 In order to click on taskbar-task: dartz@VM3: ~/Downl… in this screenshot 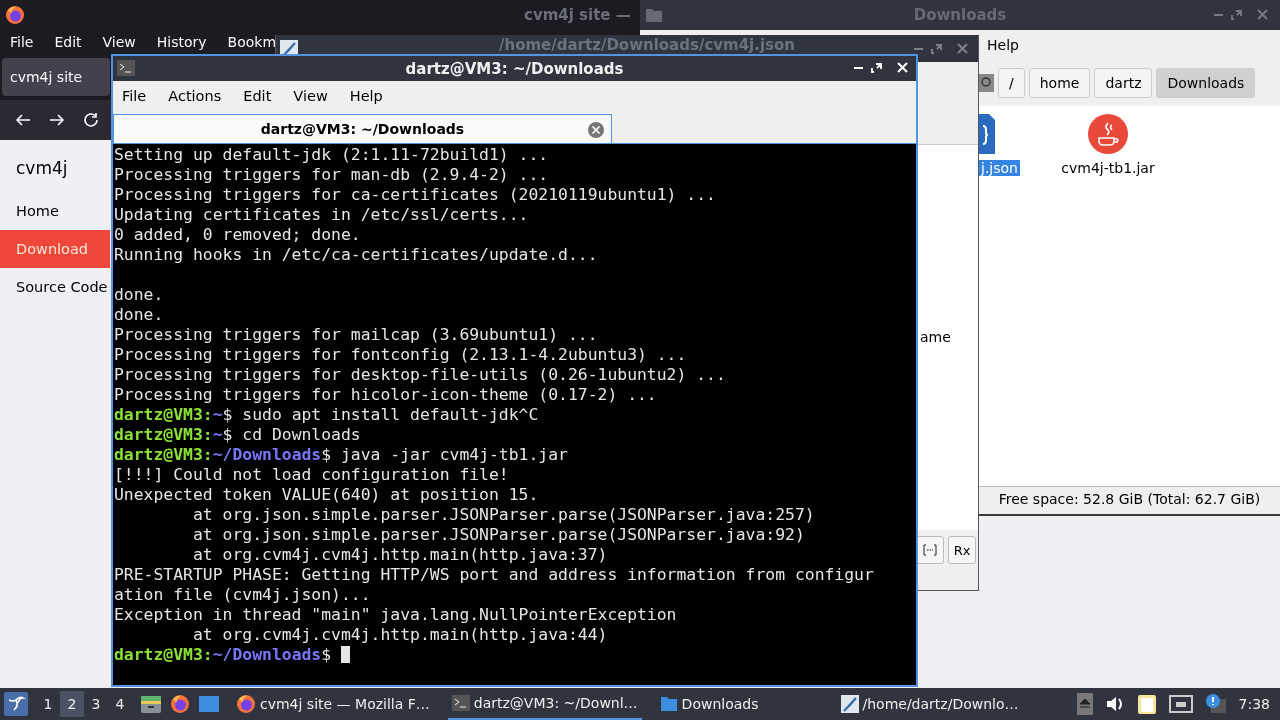, I will do `click(544, 704)`.